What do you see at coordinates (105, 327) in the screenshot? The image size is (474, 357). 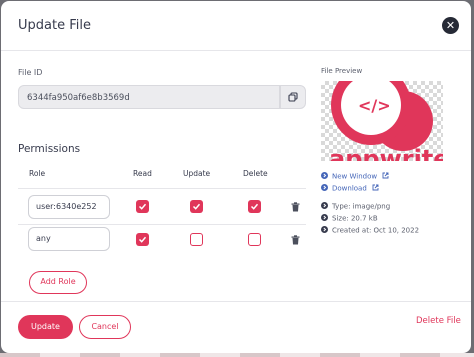 I see `cancel-button: Cancel` at bounding box center [105, 327].